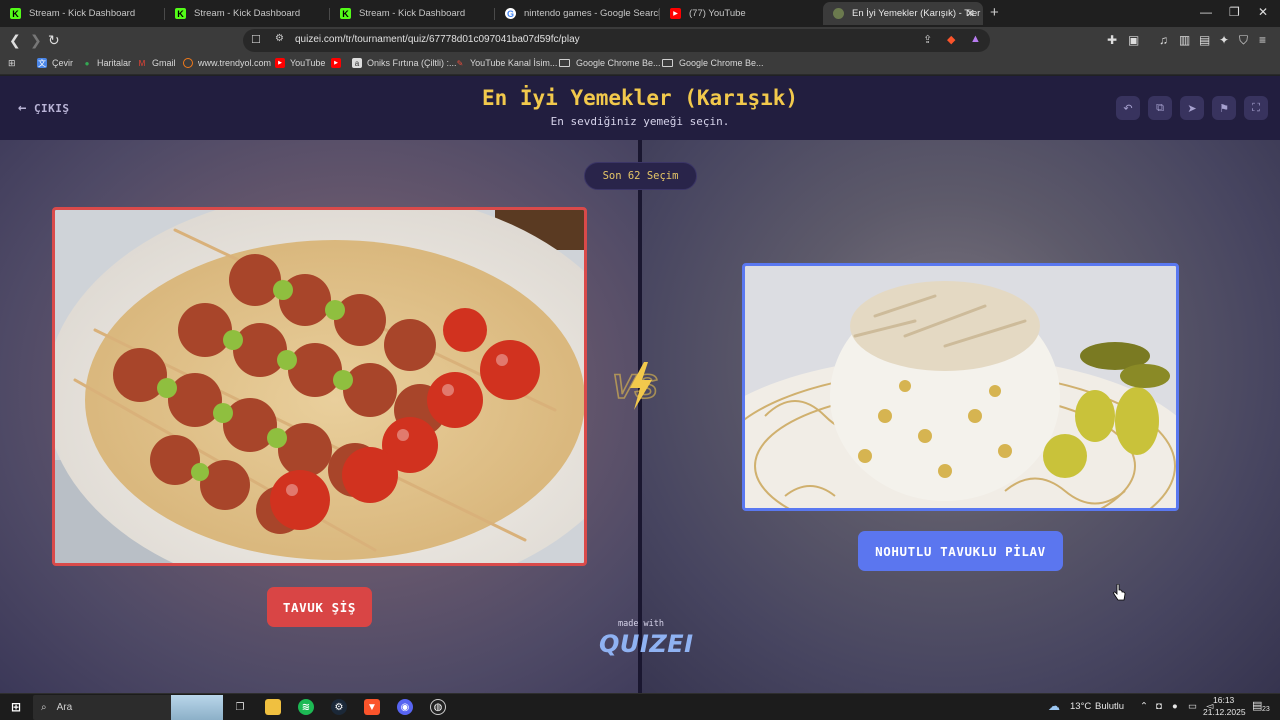  Describe the element at coordinates (240, 707) in the screenshot. I see `task-view-icon: ❐` at that location.